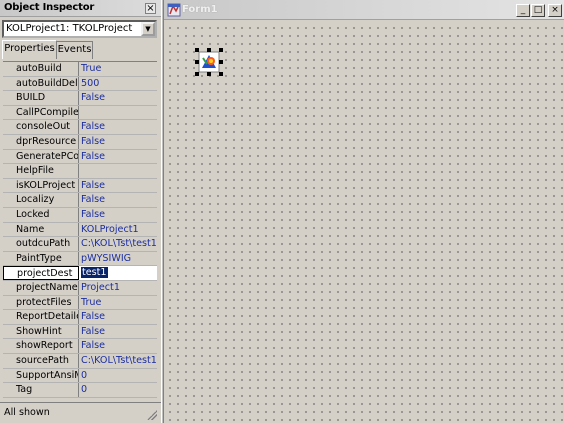 The image size is (564, 423). Describe the element at coordinates (69, 28) in the screenshot. I see `object-selector-value: KOLProject1: TKOLProject` at that location.